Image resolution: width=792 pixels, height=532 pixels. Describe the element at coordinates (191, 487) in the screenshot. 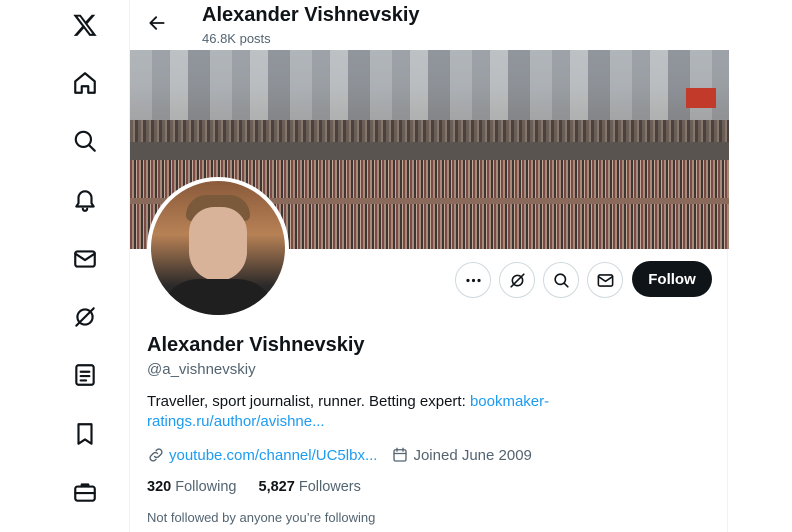

I see `following-link: 320 Following` at that location.